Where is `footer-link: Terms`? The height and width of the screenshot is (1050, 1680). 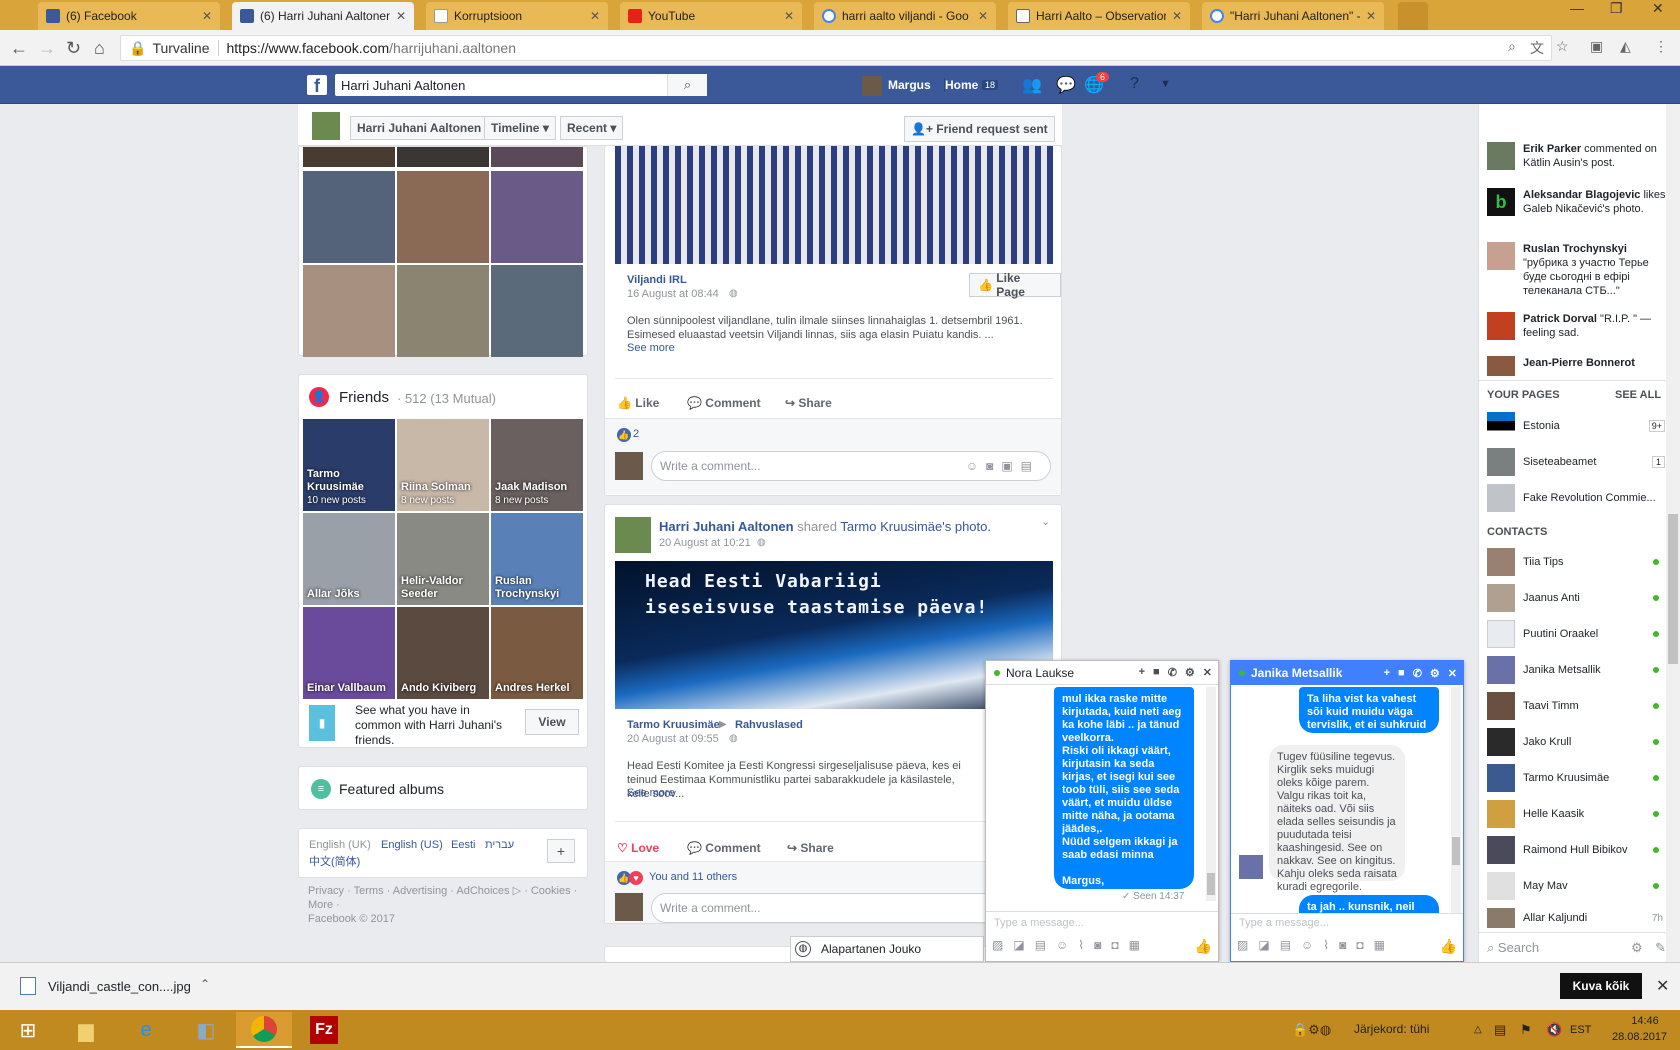
footer-link: Terms is located at coordinates (369, 891).